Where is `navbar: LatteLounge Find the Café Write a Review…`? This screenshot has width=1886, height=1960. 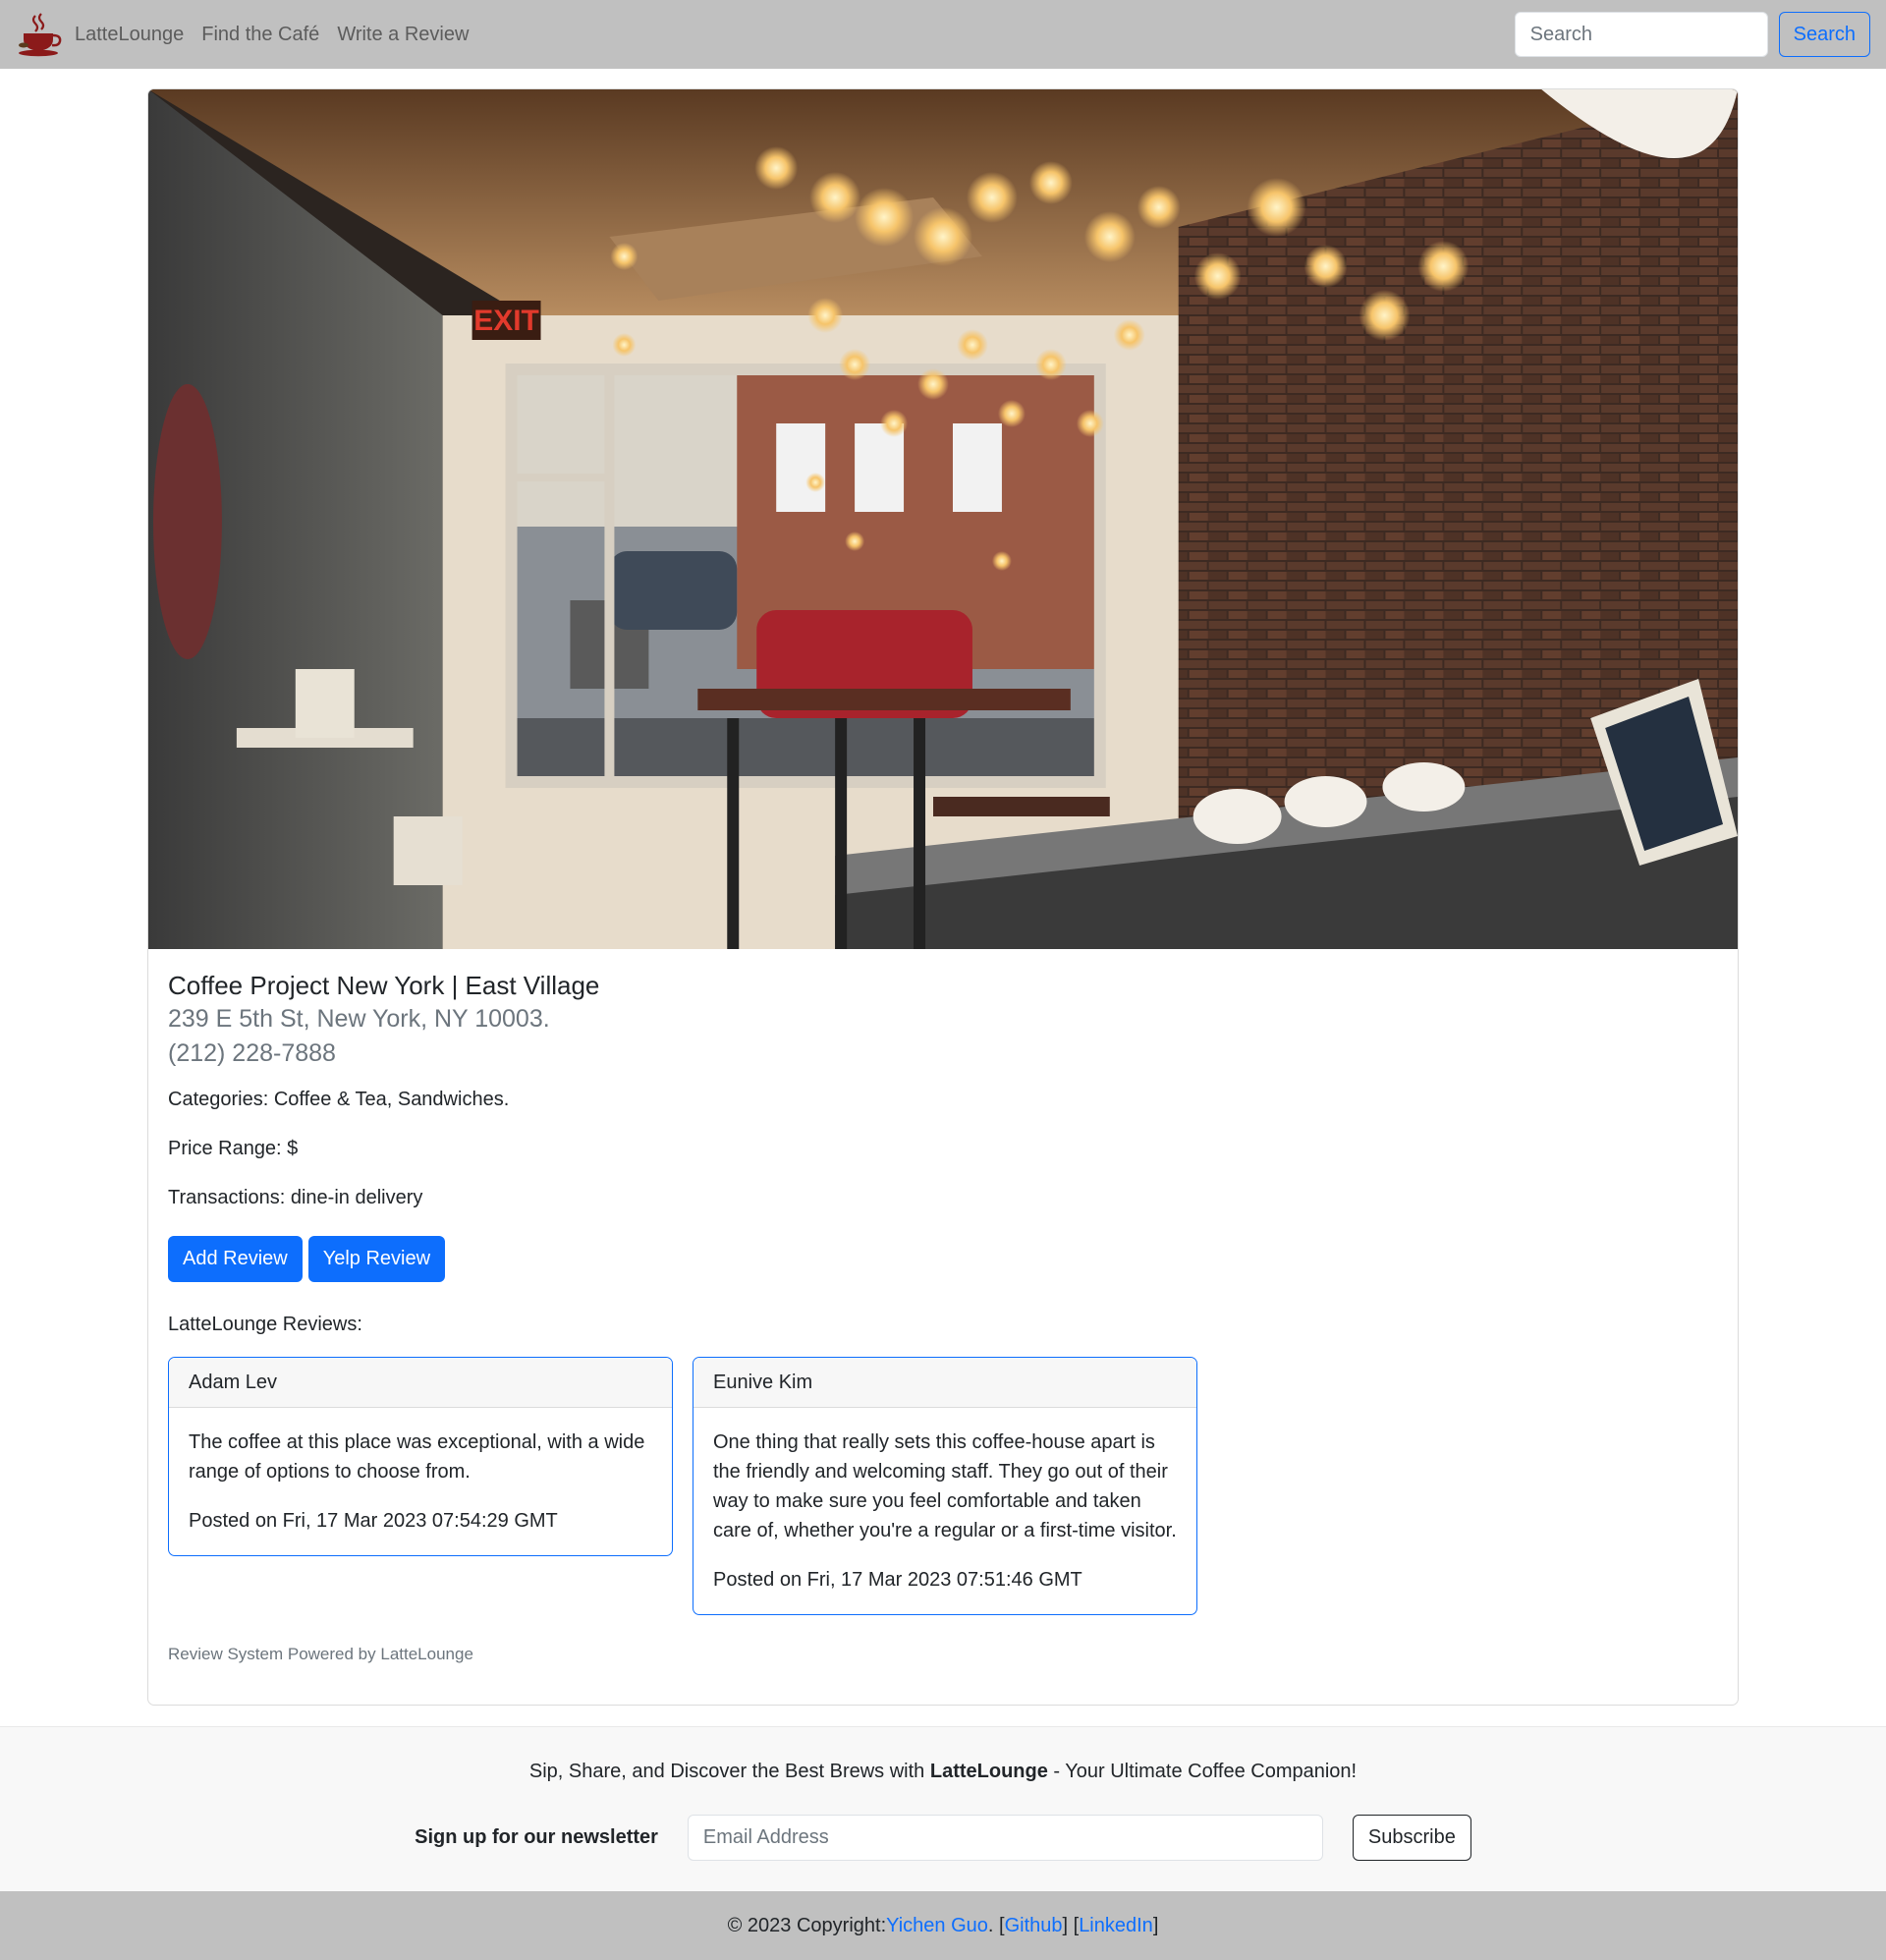
navbar: LatteLounge Find the Café Write a Review… is located at coordinates (943, 34).